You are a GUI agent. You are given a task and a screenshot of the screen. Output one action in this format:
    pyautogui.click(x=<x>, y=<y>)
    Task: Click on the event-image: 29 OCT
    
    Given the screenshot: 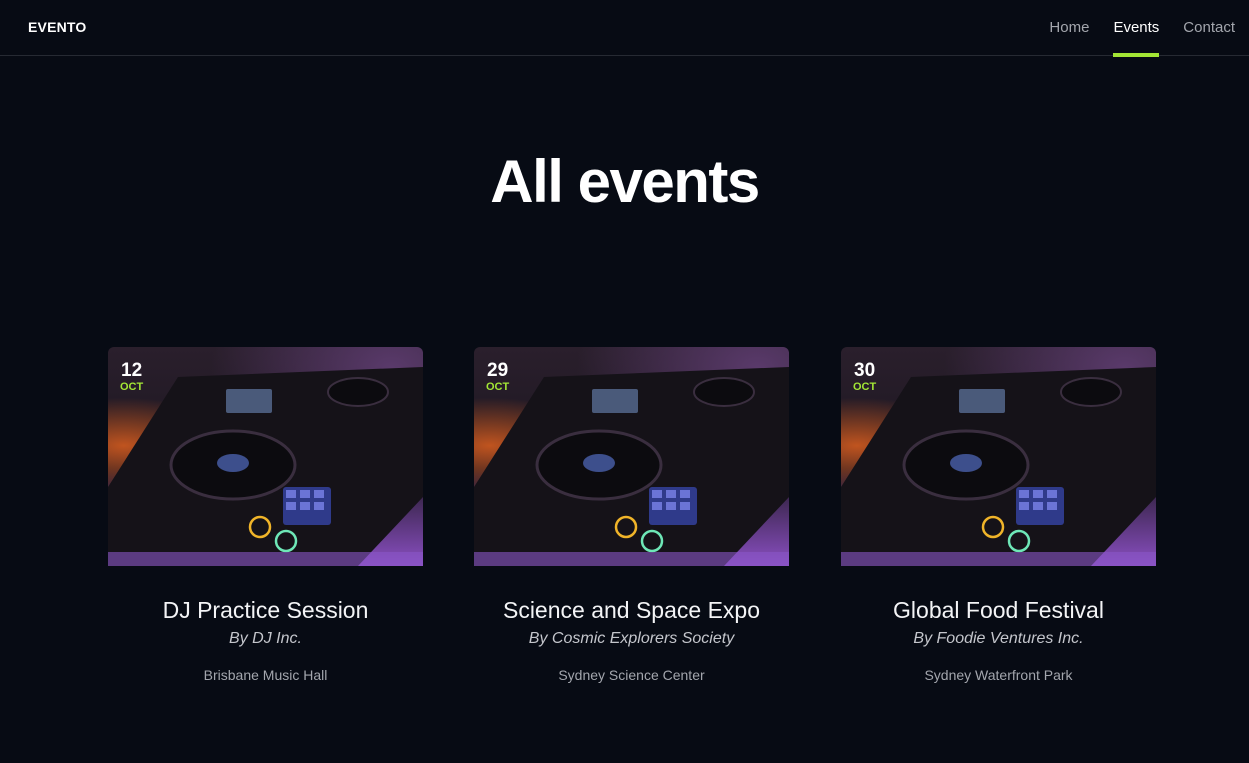 What is the action you would take?
    pyautogui.click(x=631, y=456)
    